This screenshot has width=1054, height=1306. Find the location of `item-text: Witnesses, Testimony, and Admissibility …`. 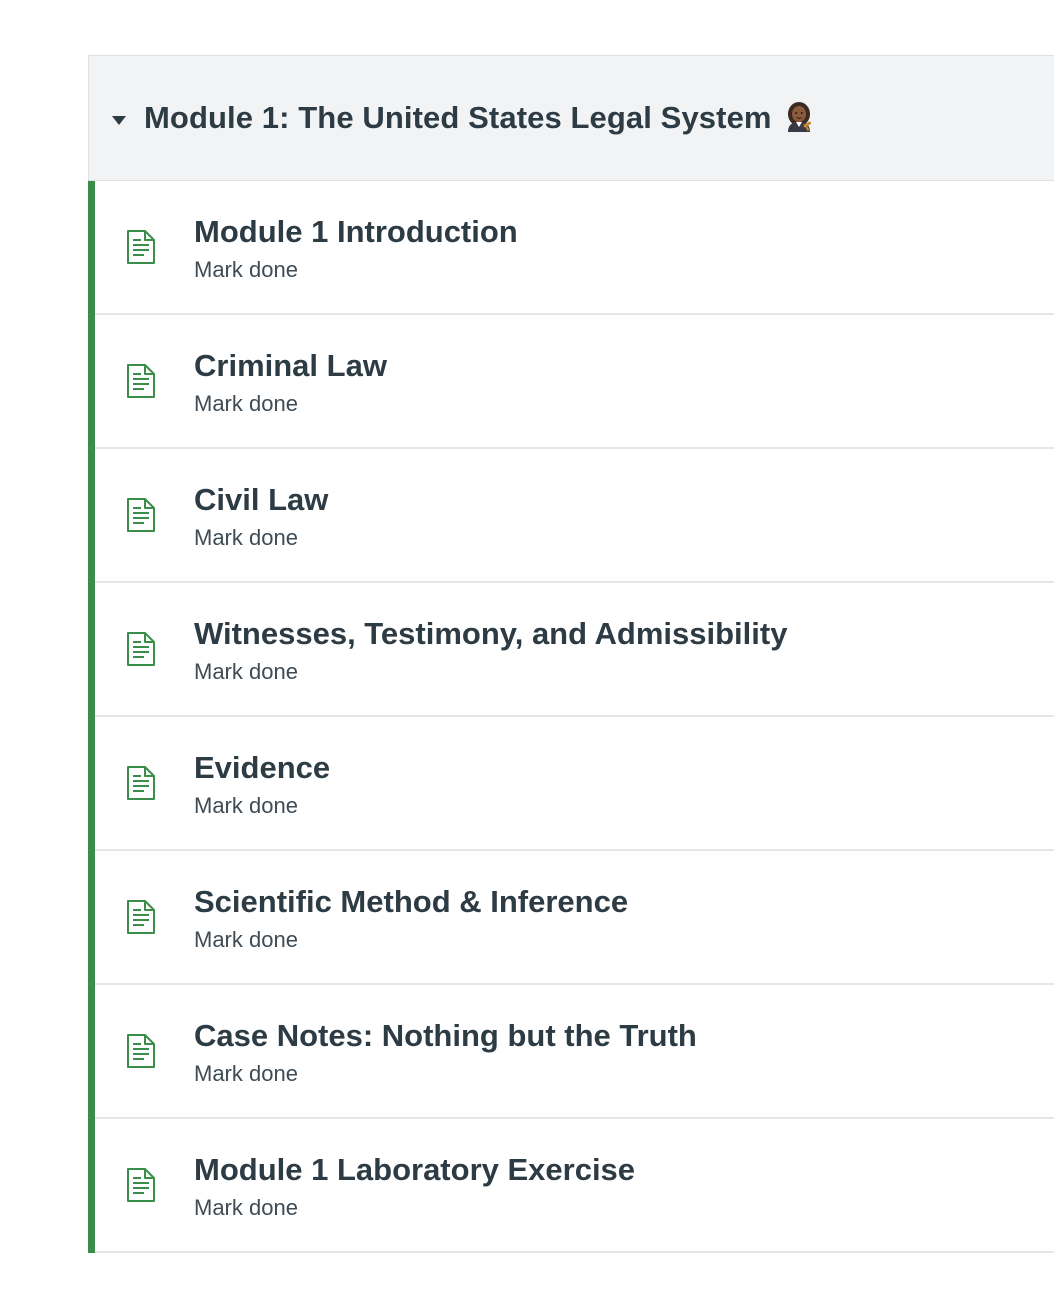

item-text: Witnesses, Testimony, and Admissibility … is located at coordinates (490, 651).